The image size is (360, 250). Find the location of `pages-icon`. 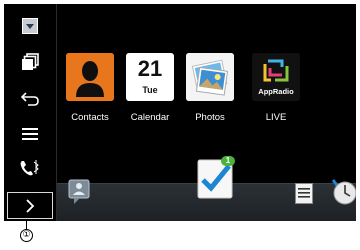

pages-icon is located at coordinates (30, 61).